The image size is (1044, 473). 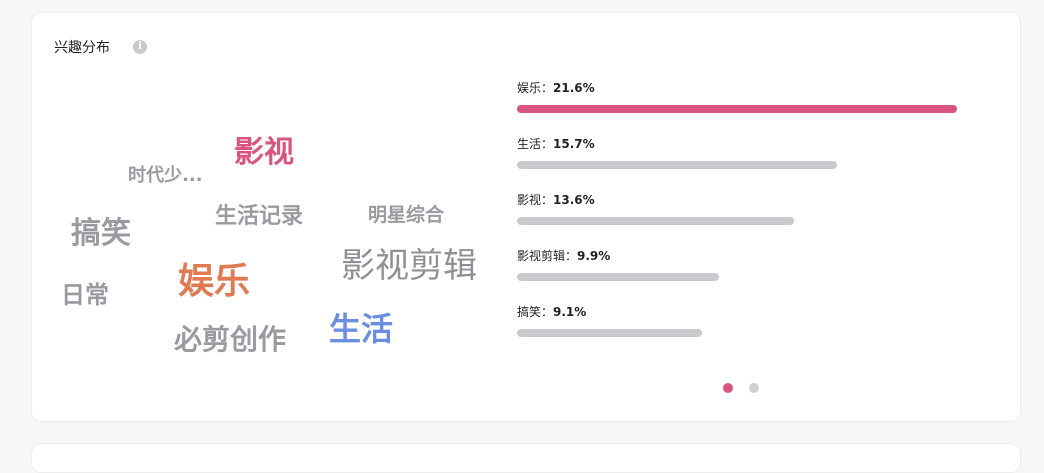 I want to click on word-cloud-item: 娱乐, so click(x=214, y=281).